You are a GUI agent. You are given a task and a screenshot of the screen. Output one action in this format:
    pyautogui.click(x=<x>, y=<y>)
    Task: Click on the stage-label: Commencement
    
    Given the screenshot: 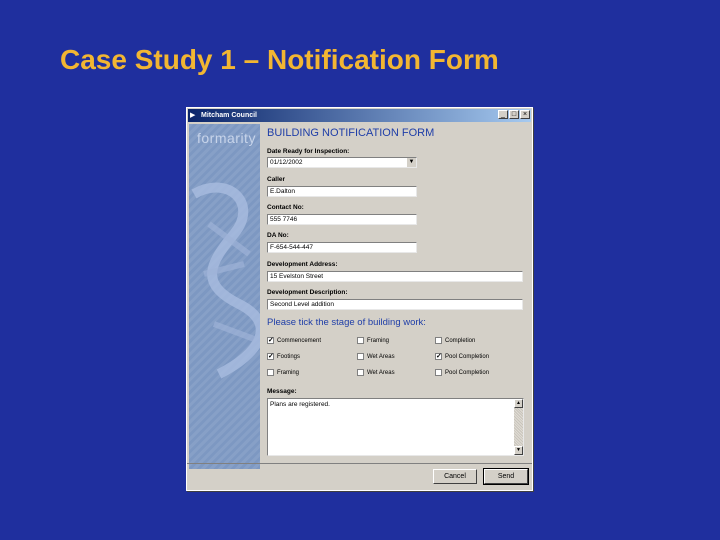 What is the action you would take?
    pyautogui.click(x=299, y=340)
    